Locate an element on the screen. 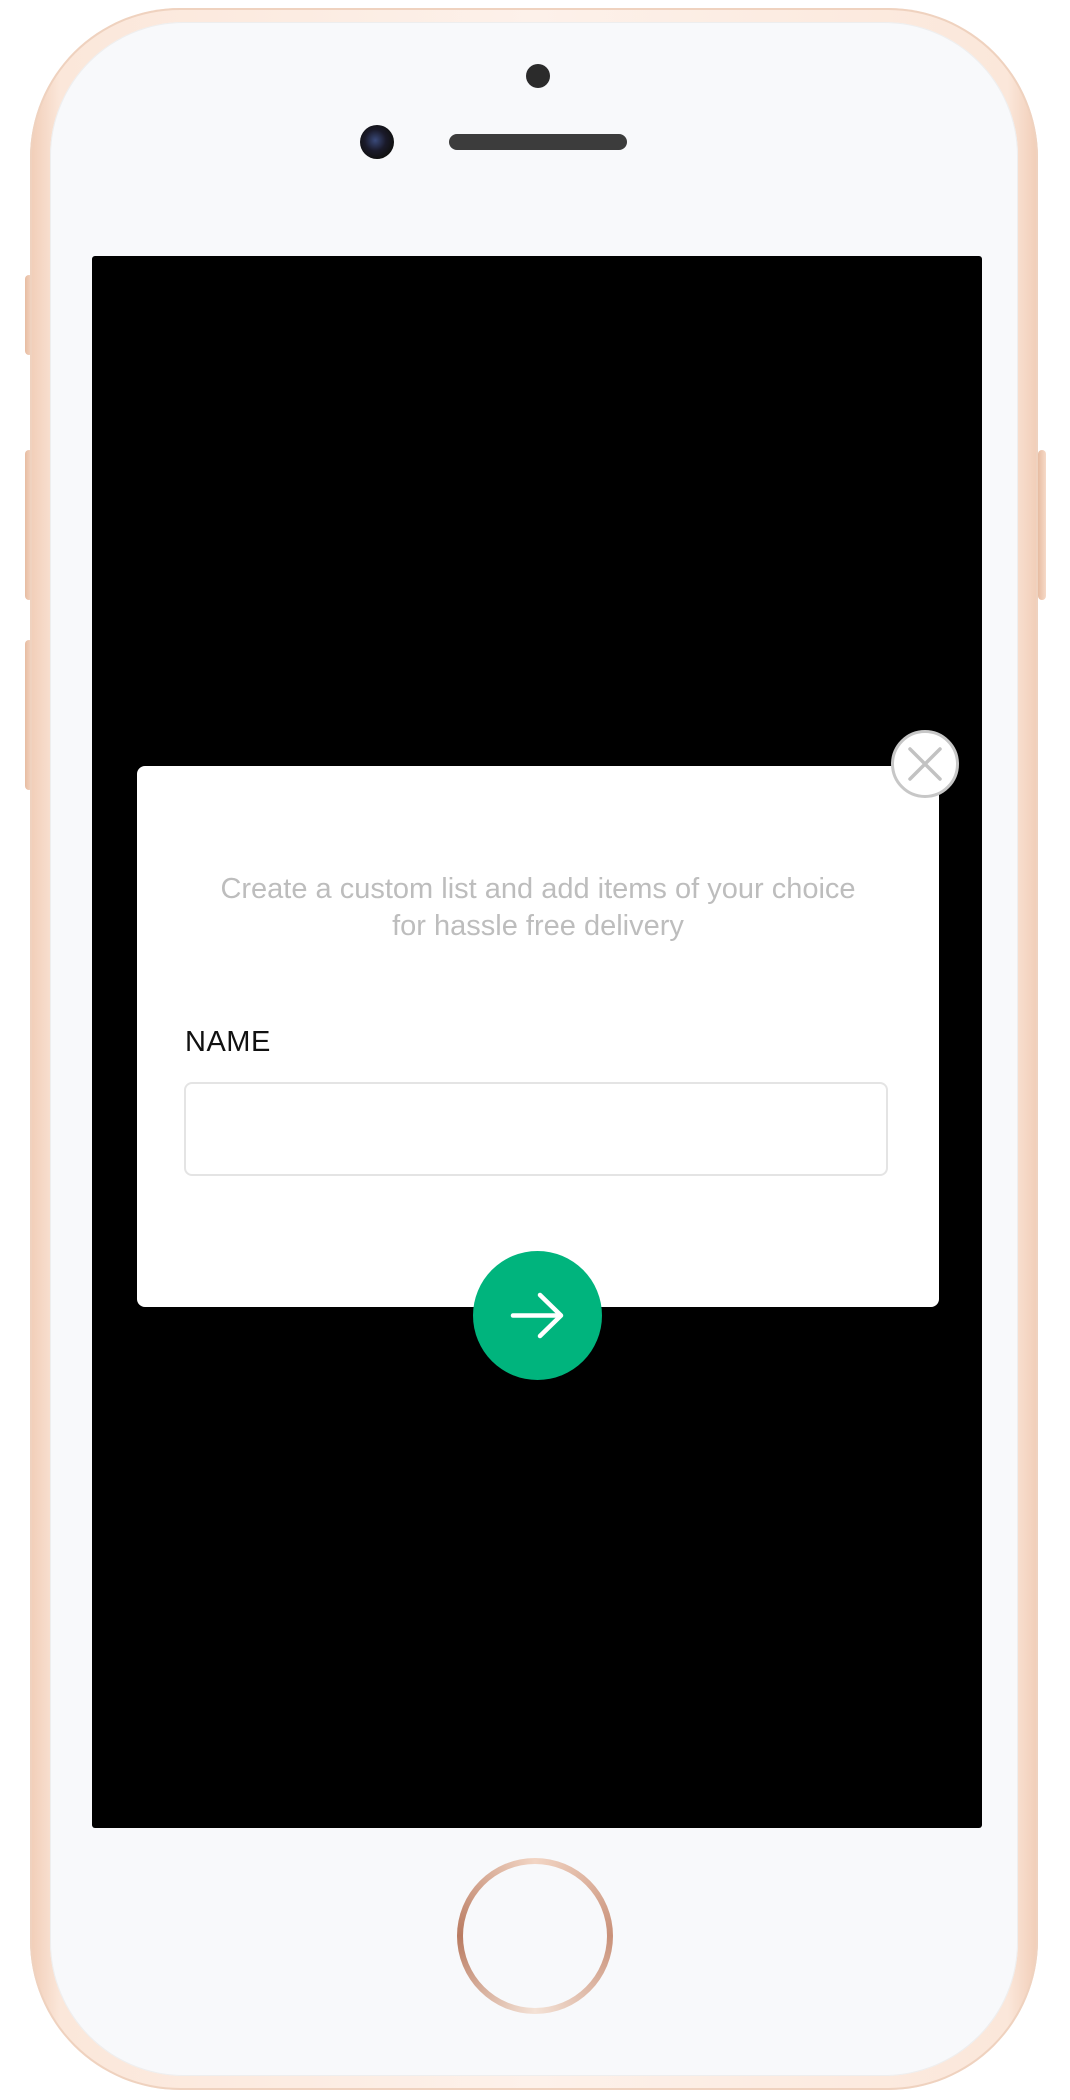 This screenshot has width=1070, height=2100. close-icon is located at coordinates (925, 764).